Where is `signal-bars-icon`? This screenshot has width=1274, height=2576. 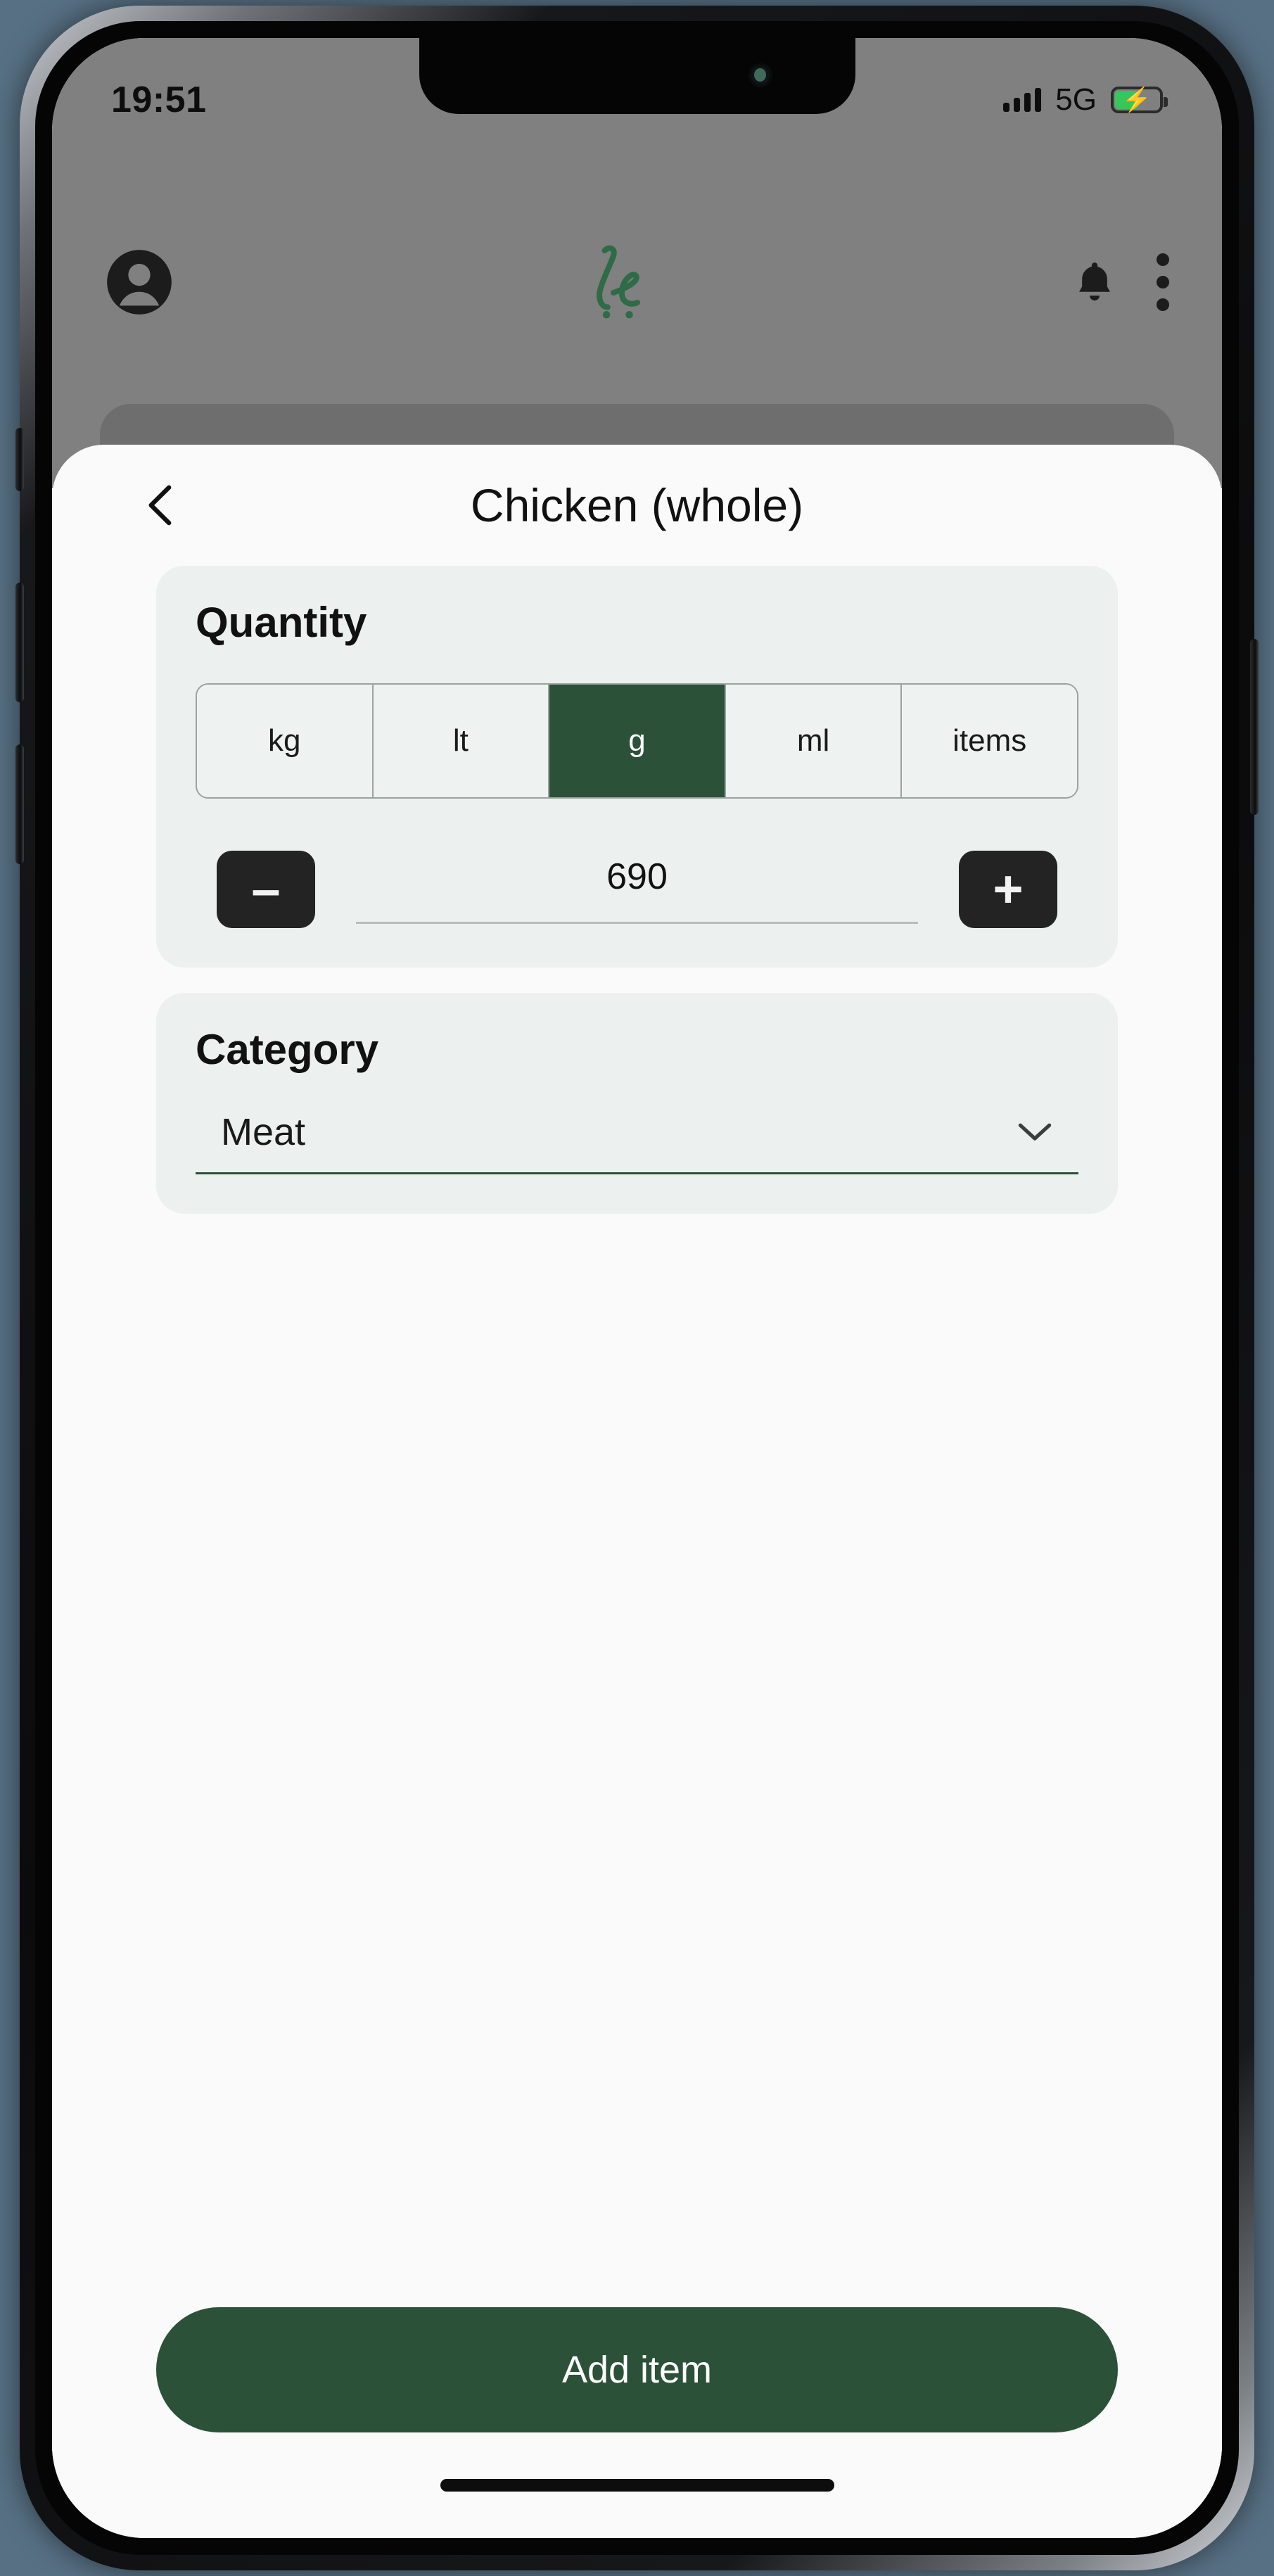
signal-bars-icon is located at coordinates (1022, 100).